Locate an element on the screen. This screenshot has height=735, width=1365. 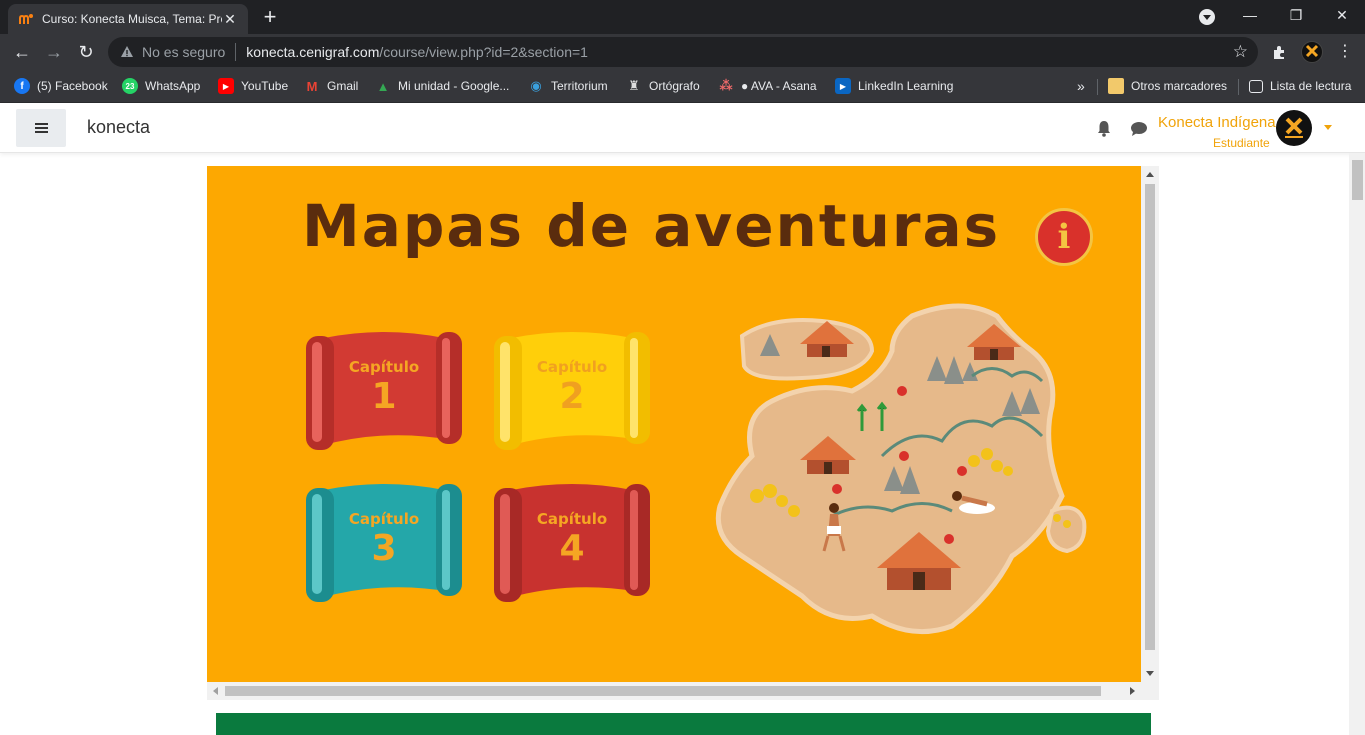
chapter-2-button: Capítulo 2 is located at coordinates (572, 392).